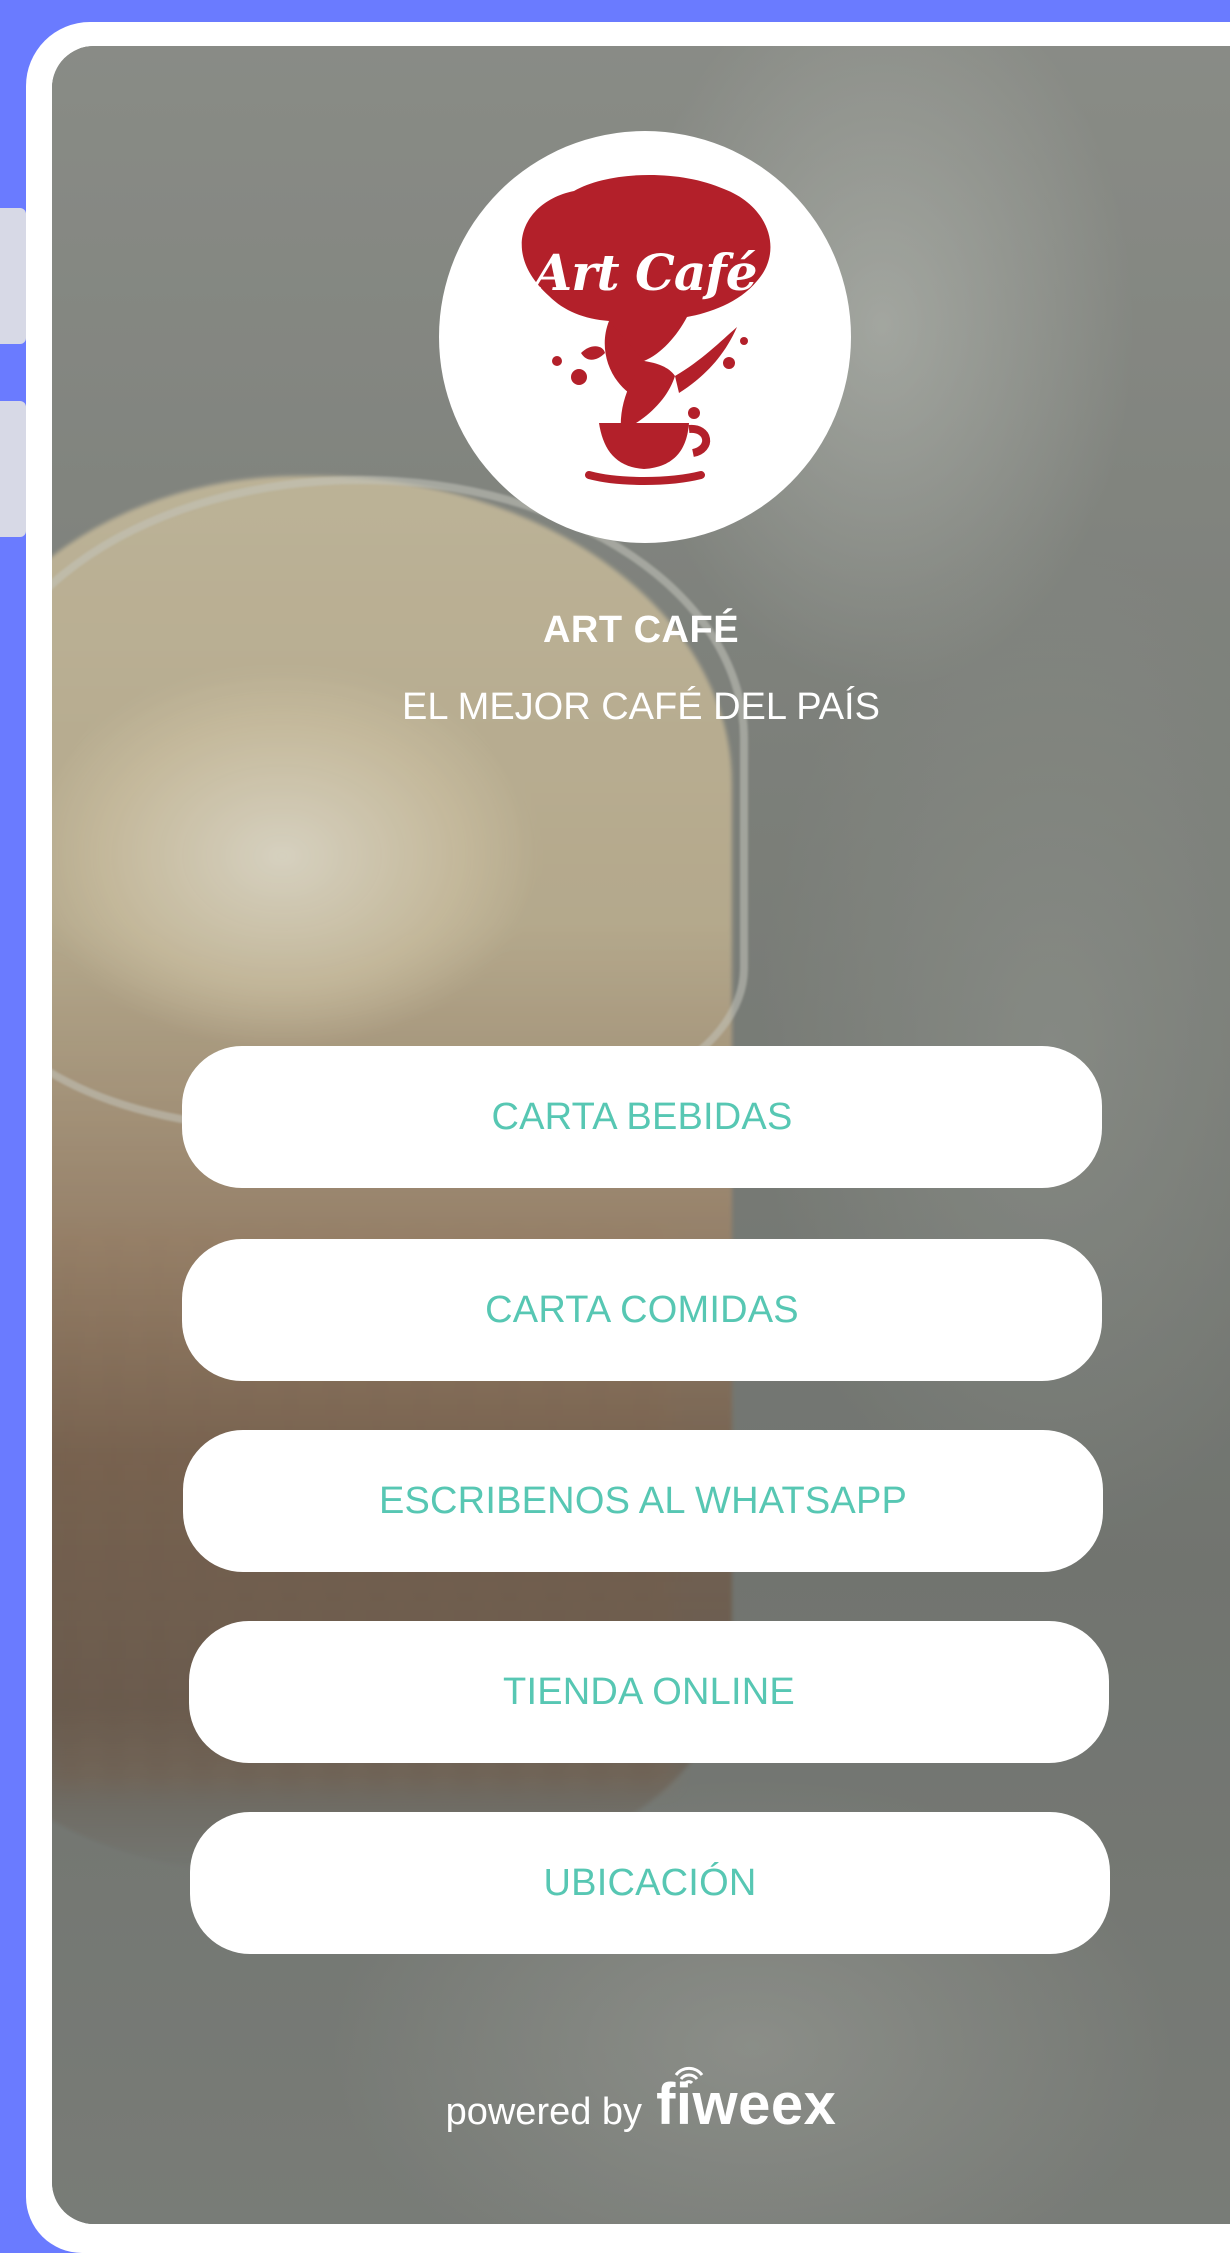 The image size is (1230, 2253). I want to click on wifi-signal-icon, so click(689, 2075).